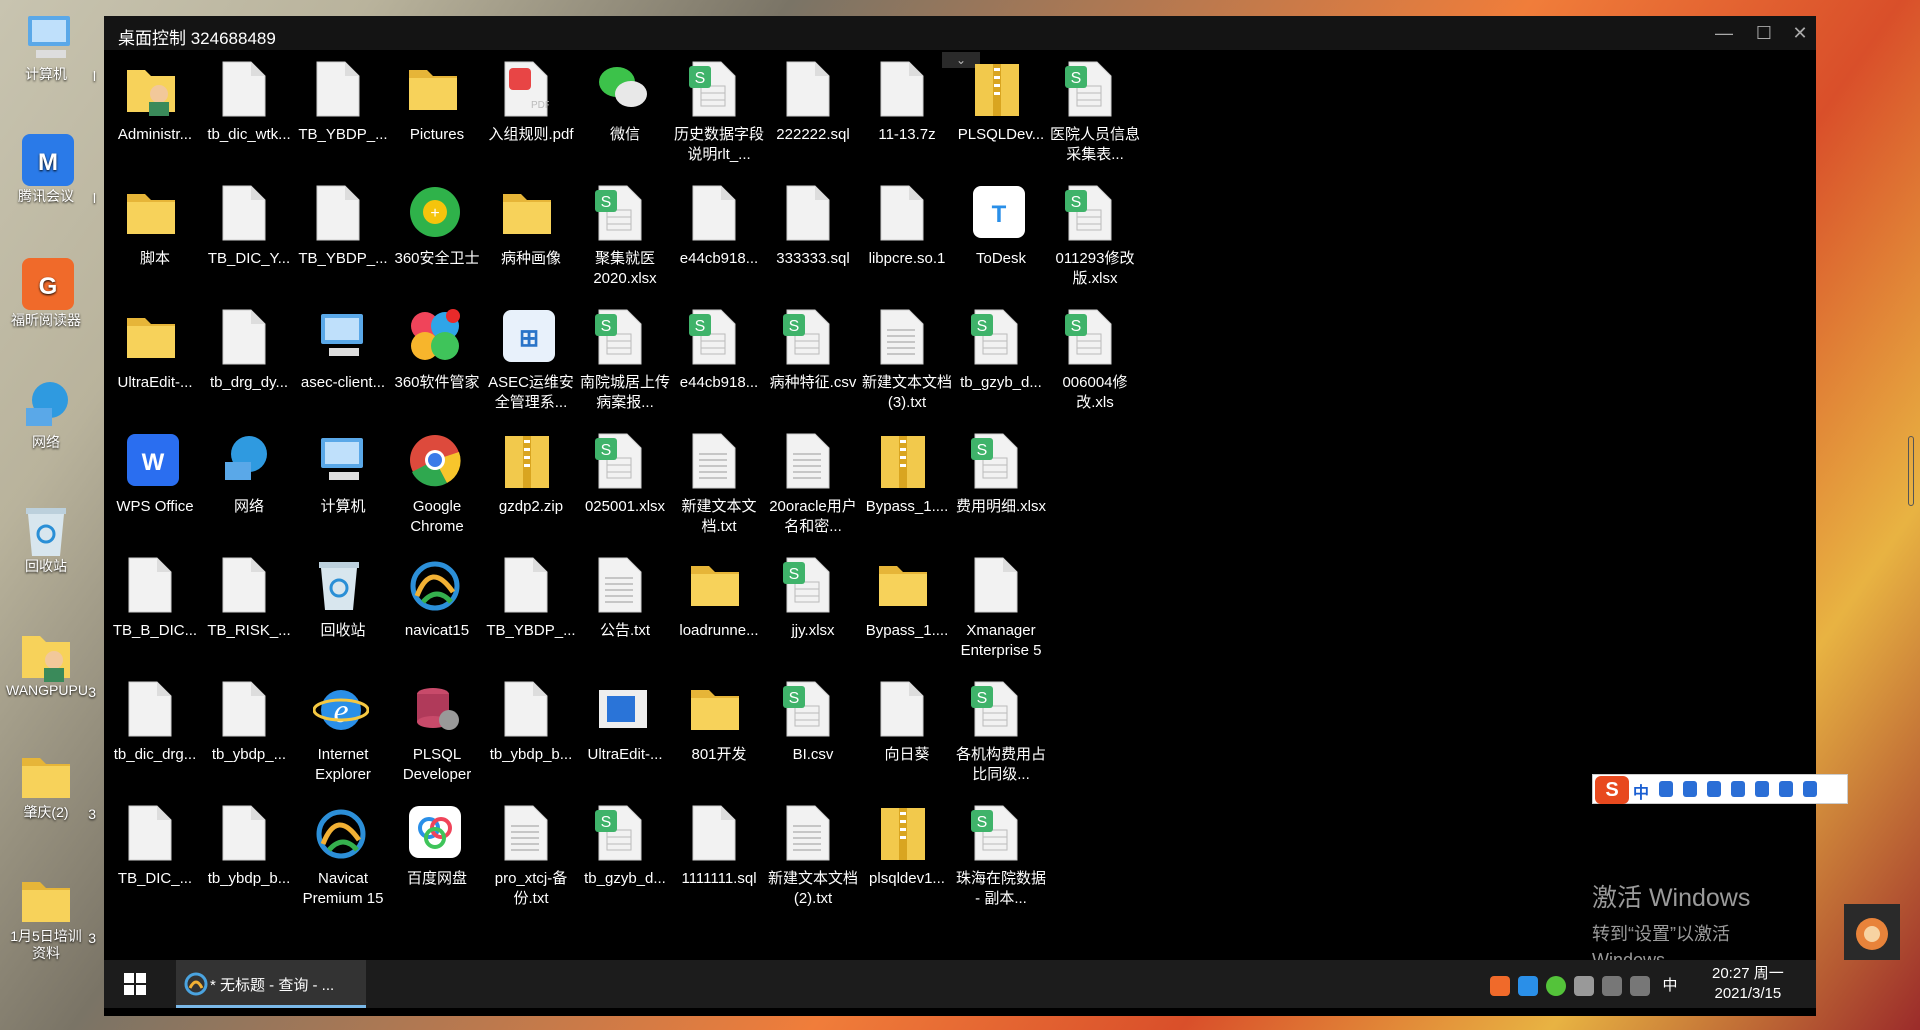 This screenshot has width=1920, height=1030. I want to click on desktop-icon: 回收站, so click(343, 615).